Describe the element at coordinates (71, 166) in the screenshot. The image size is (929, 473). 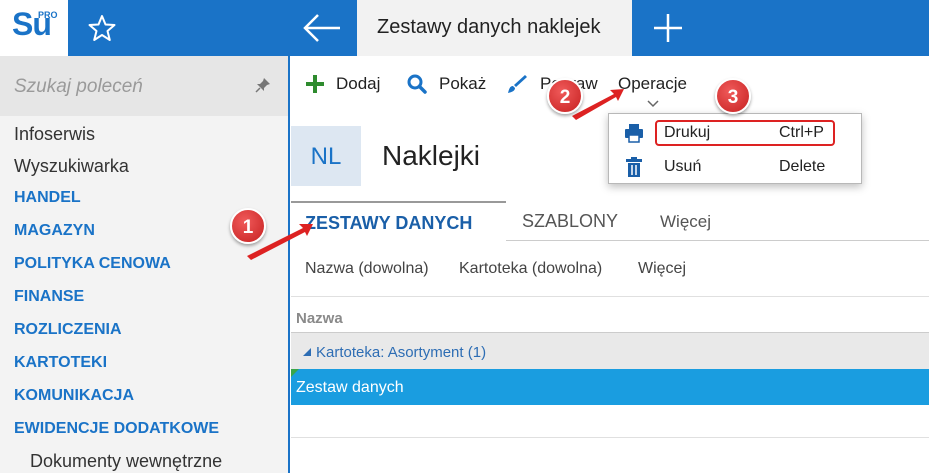
I see `sidebar-item-wyszukiwarka: Wyszukiwarka` at that location.